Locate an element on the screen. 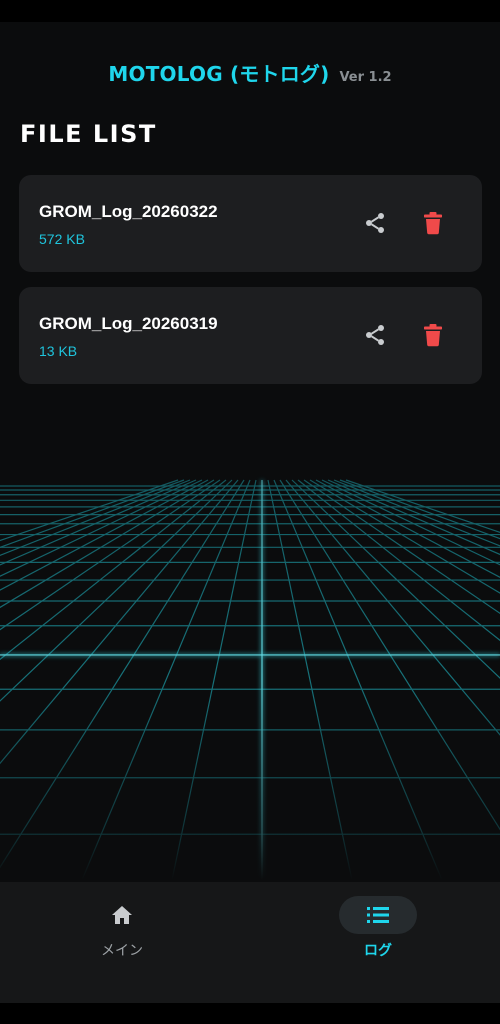  bottom-navigation: メイン ログ is located at coordinates (250, 942).